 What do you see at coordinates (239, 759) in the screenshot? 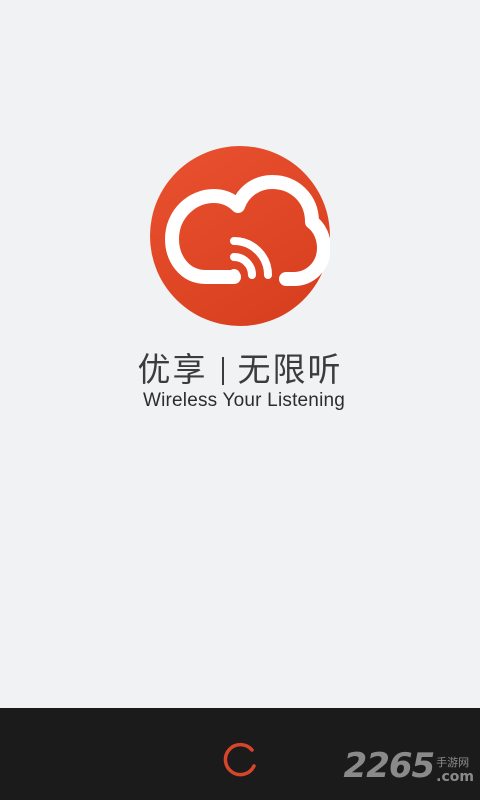
I see `loading-spinner-icon` at bounding box center [239, 759].